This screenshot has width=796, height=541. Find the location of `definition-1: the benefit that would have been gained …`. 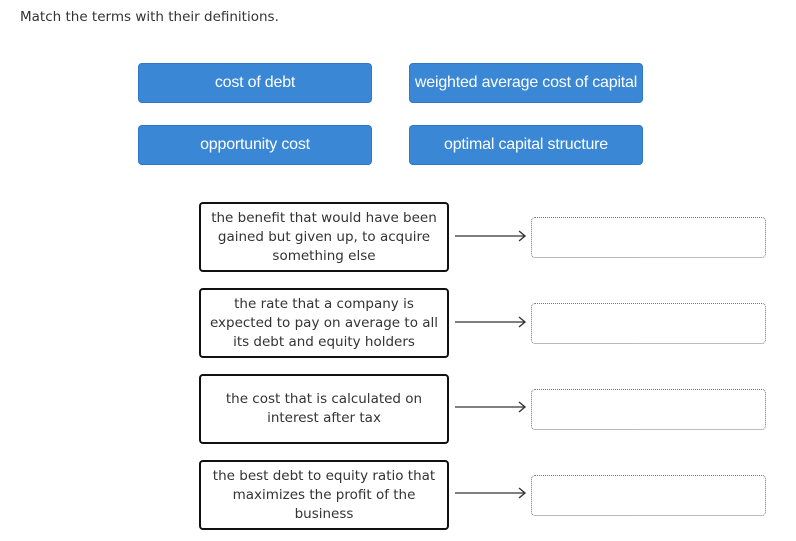

definition-1: the benefit that would have been gained … is located at coordinates (324, 237).